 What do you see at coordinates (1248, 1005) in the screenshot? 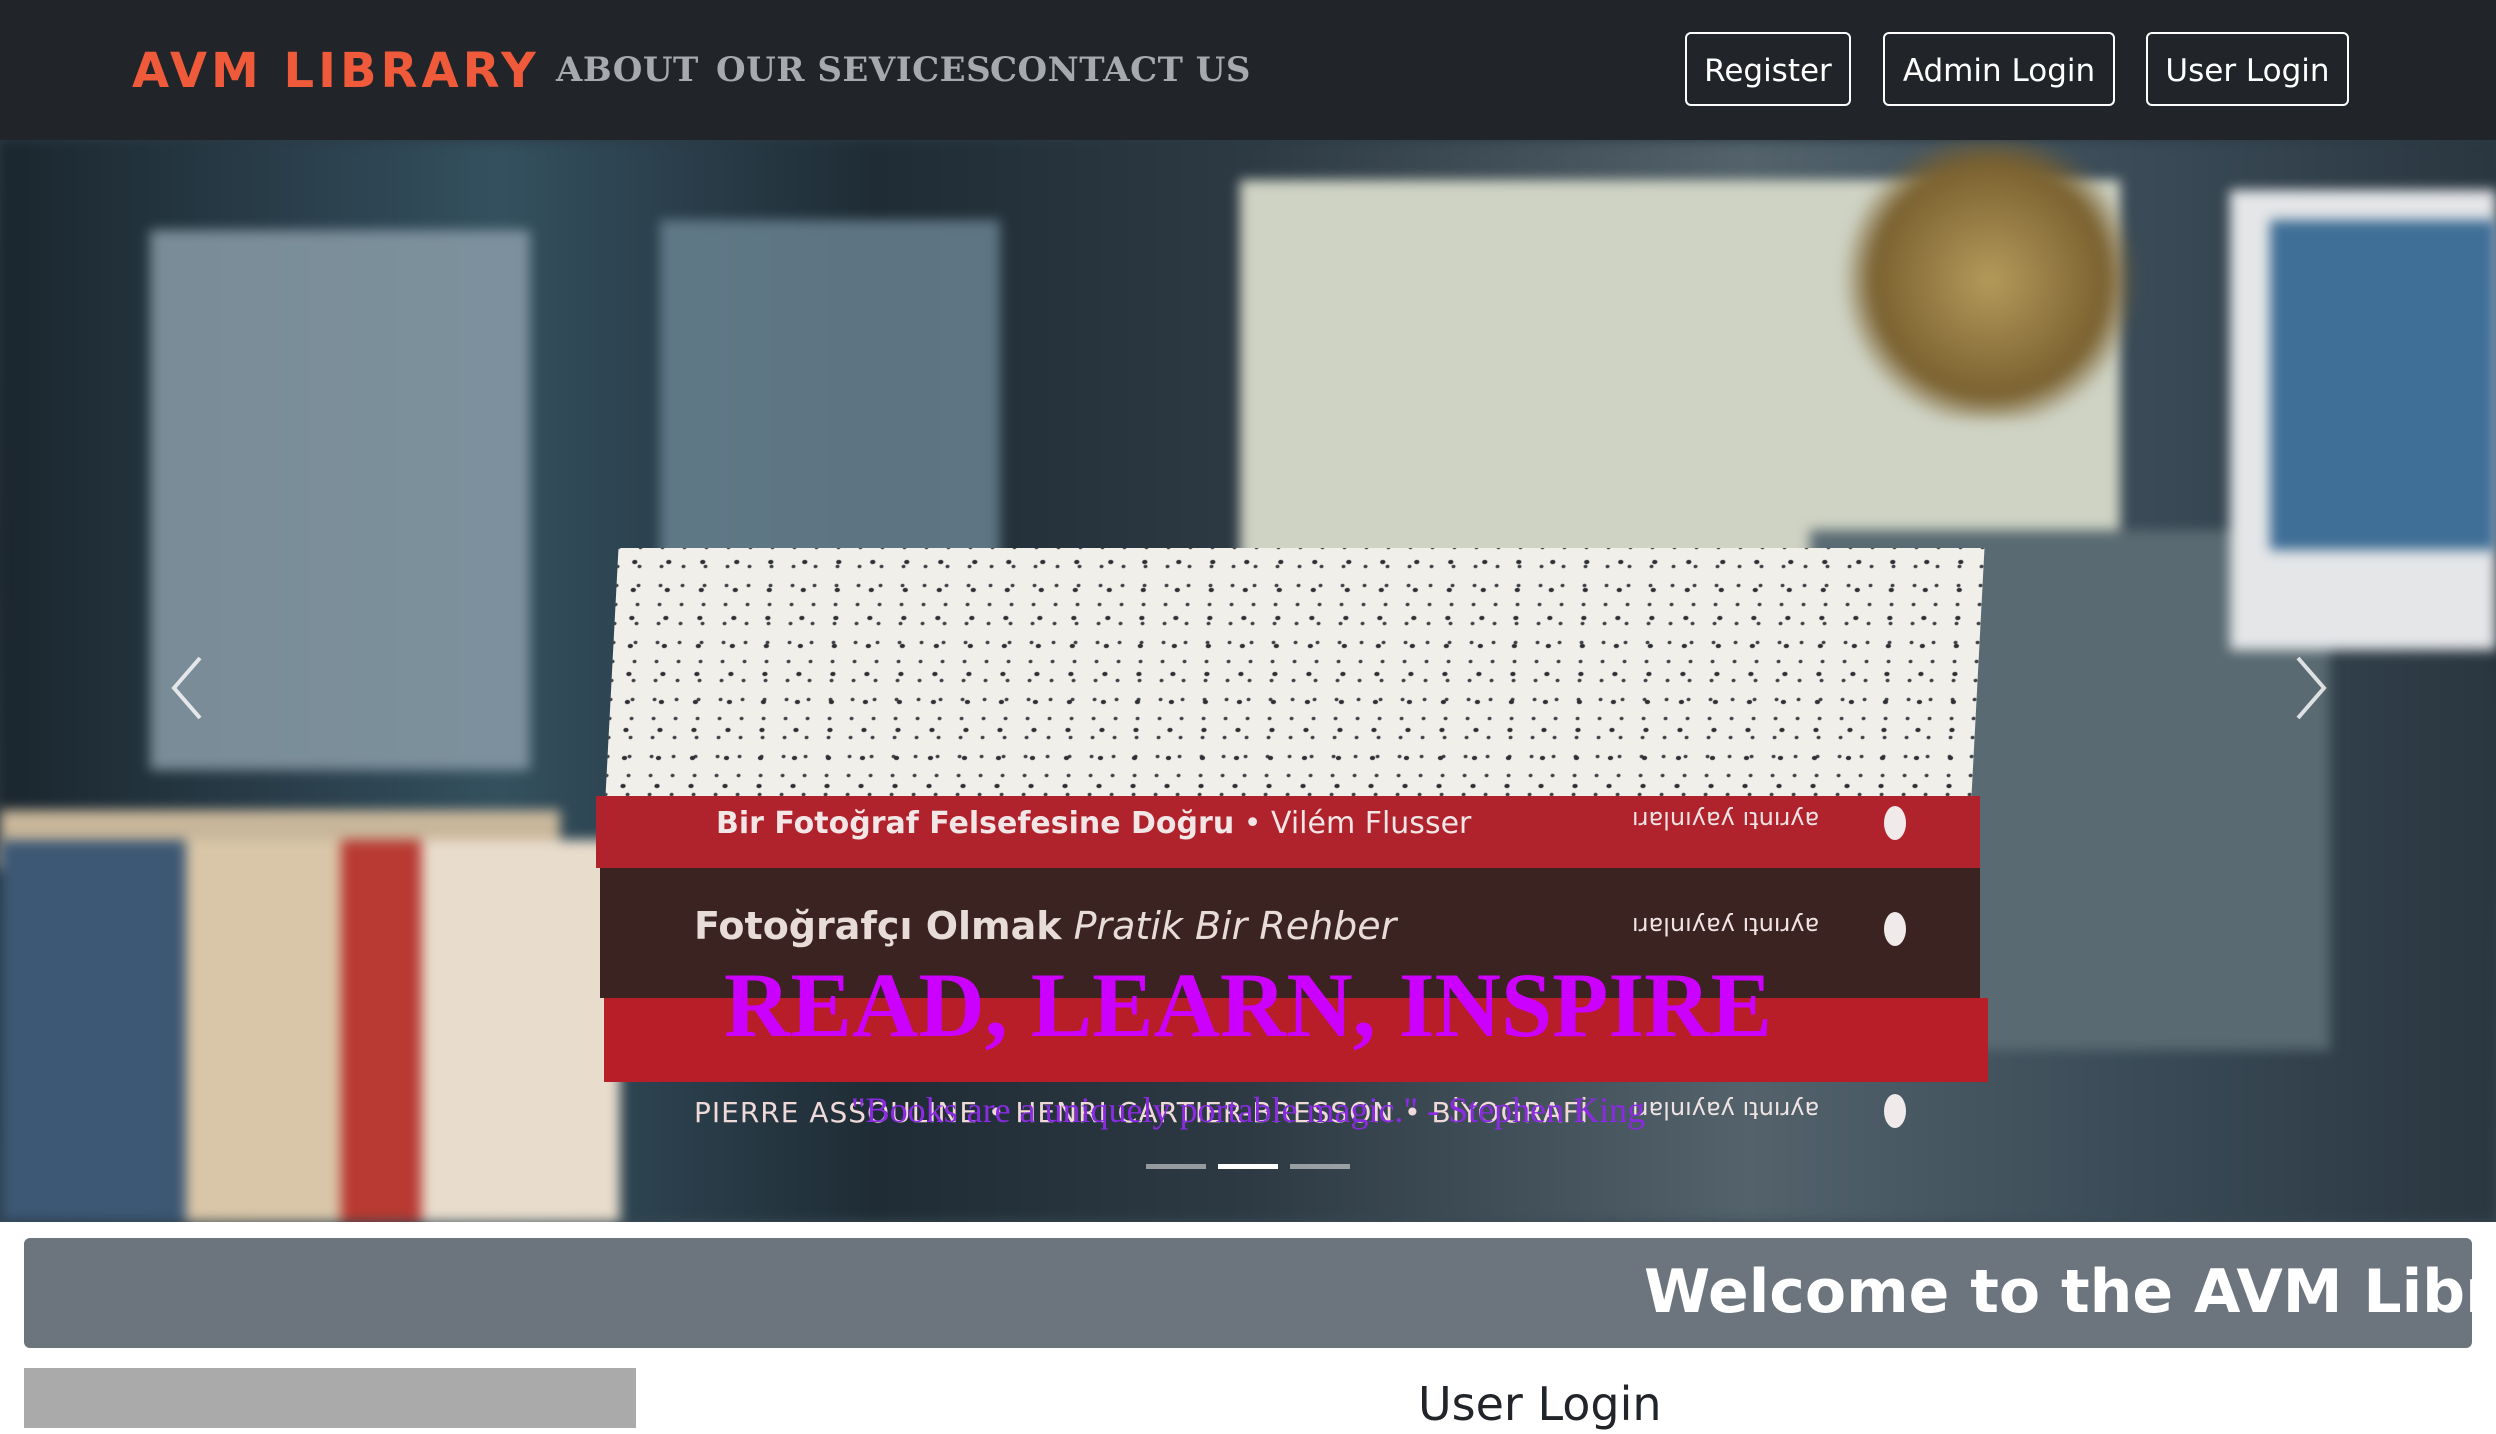
I see `carousel-caption-title: READ, LEARN, INSPIRE` at bounding box center [1248, 1005].